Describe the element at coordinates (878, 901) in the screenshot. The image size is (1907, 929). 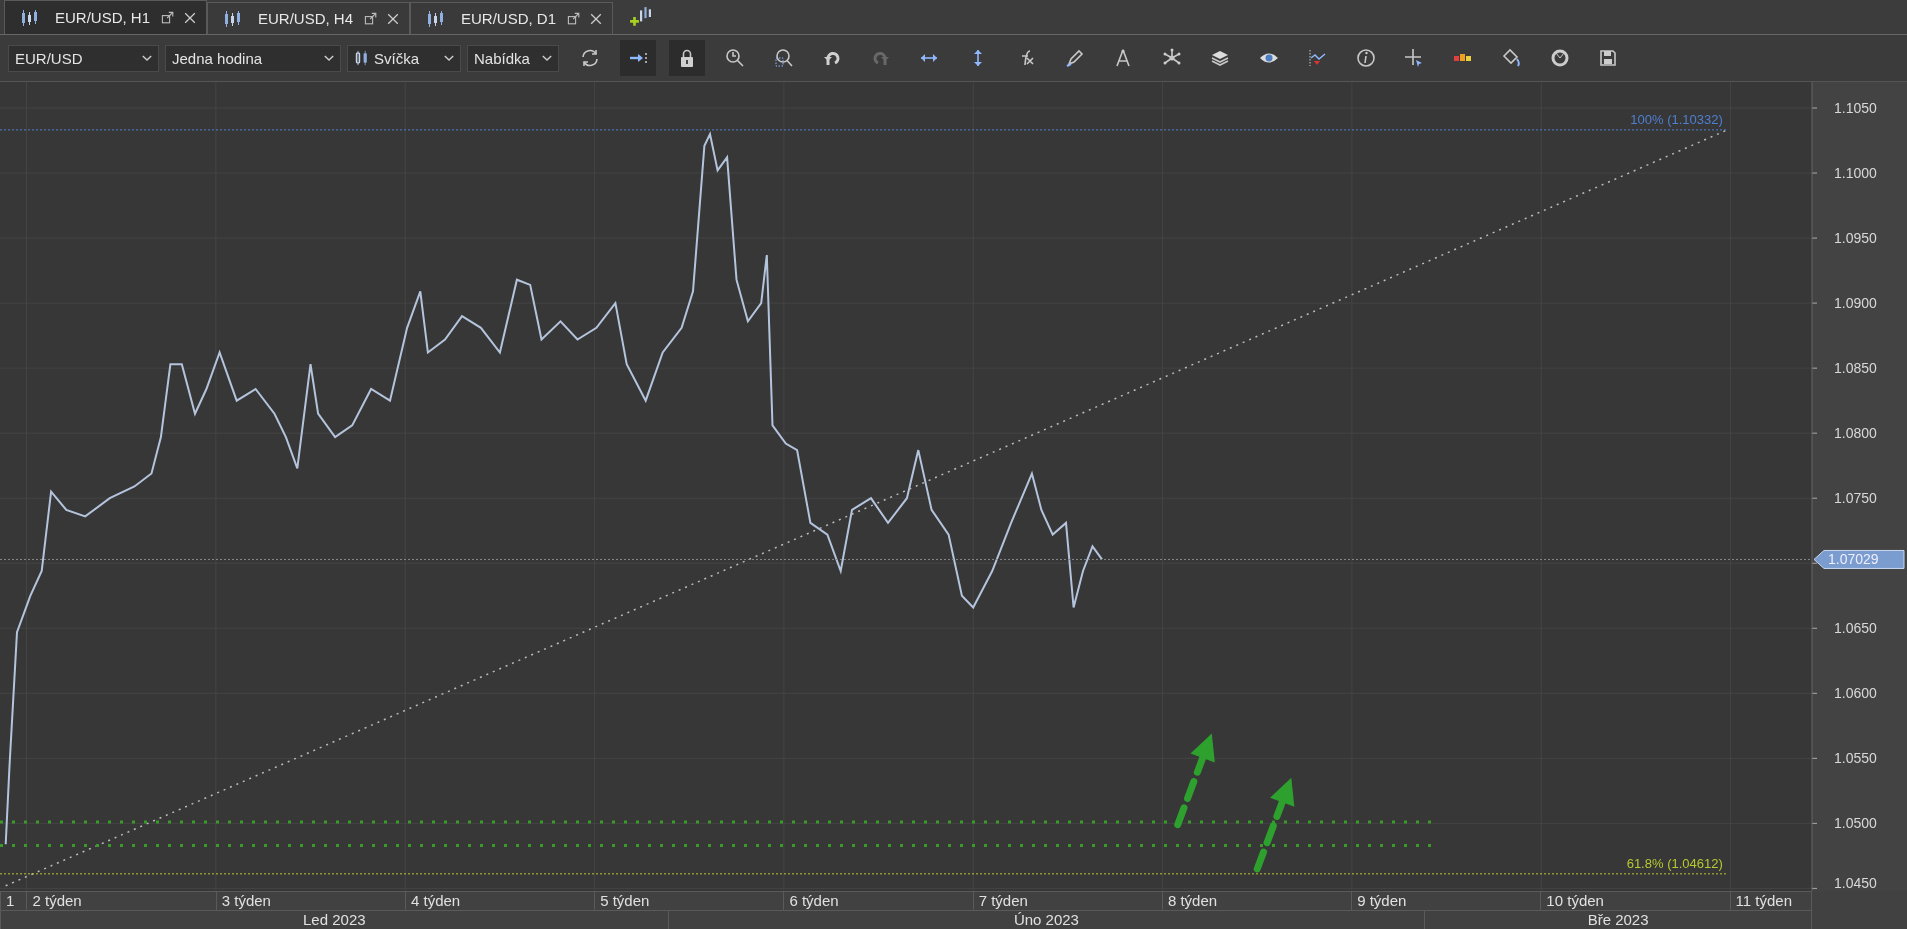
I see `week-label: 6 týden` at that location.